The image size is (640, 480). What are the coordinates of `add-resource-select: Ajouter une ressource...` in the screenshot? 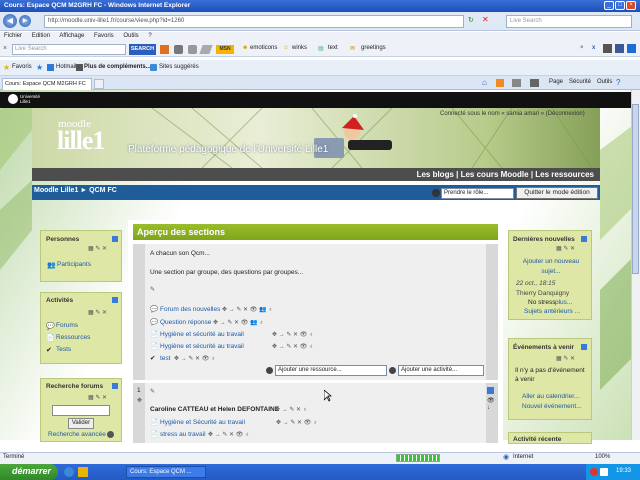 It's located at (331, 370).